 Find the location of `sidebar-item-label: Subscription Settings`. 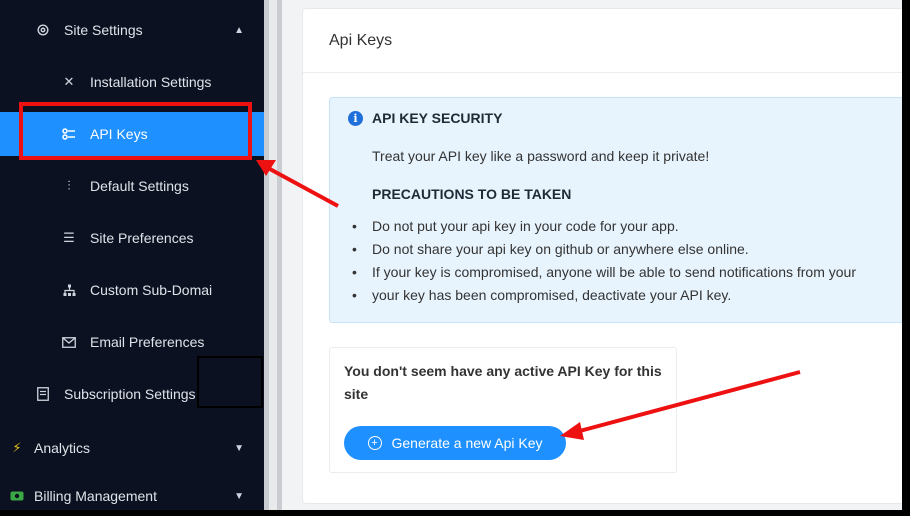

sidebar-item-label: Subscription Settings is located at coordinates (130, 394).